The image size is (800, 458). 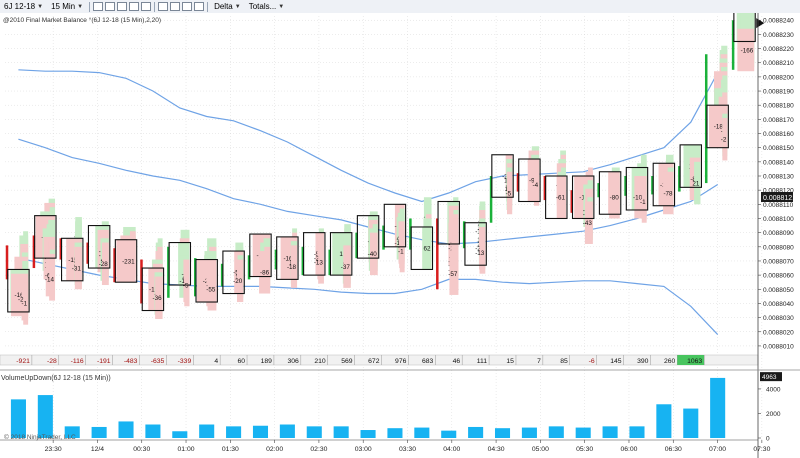 What do you see at coordinates (158, 361) in the screenshot?
I see `bar-total: -635` at bounding box center [158, 361].